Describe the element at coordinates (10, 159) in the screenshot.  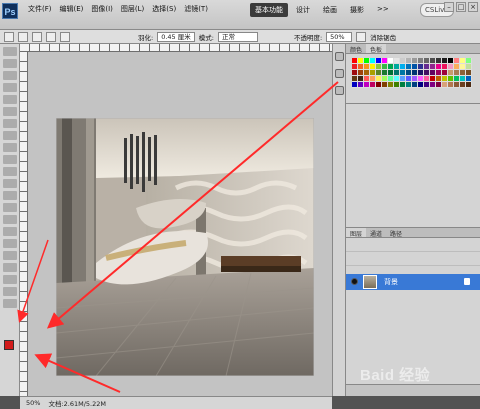
I see `history-brush-tool-icon` at that location.